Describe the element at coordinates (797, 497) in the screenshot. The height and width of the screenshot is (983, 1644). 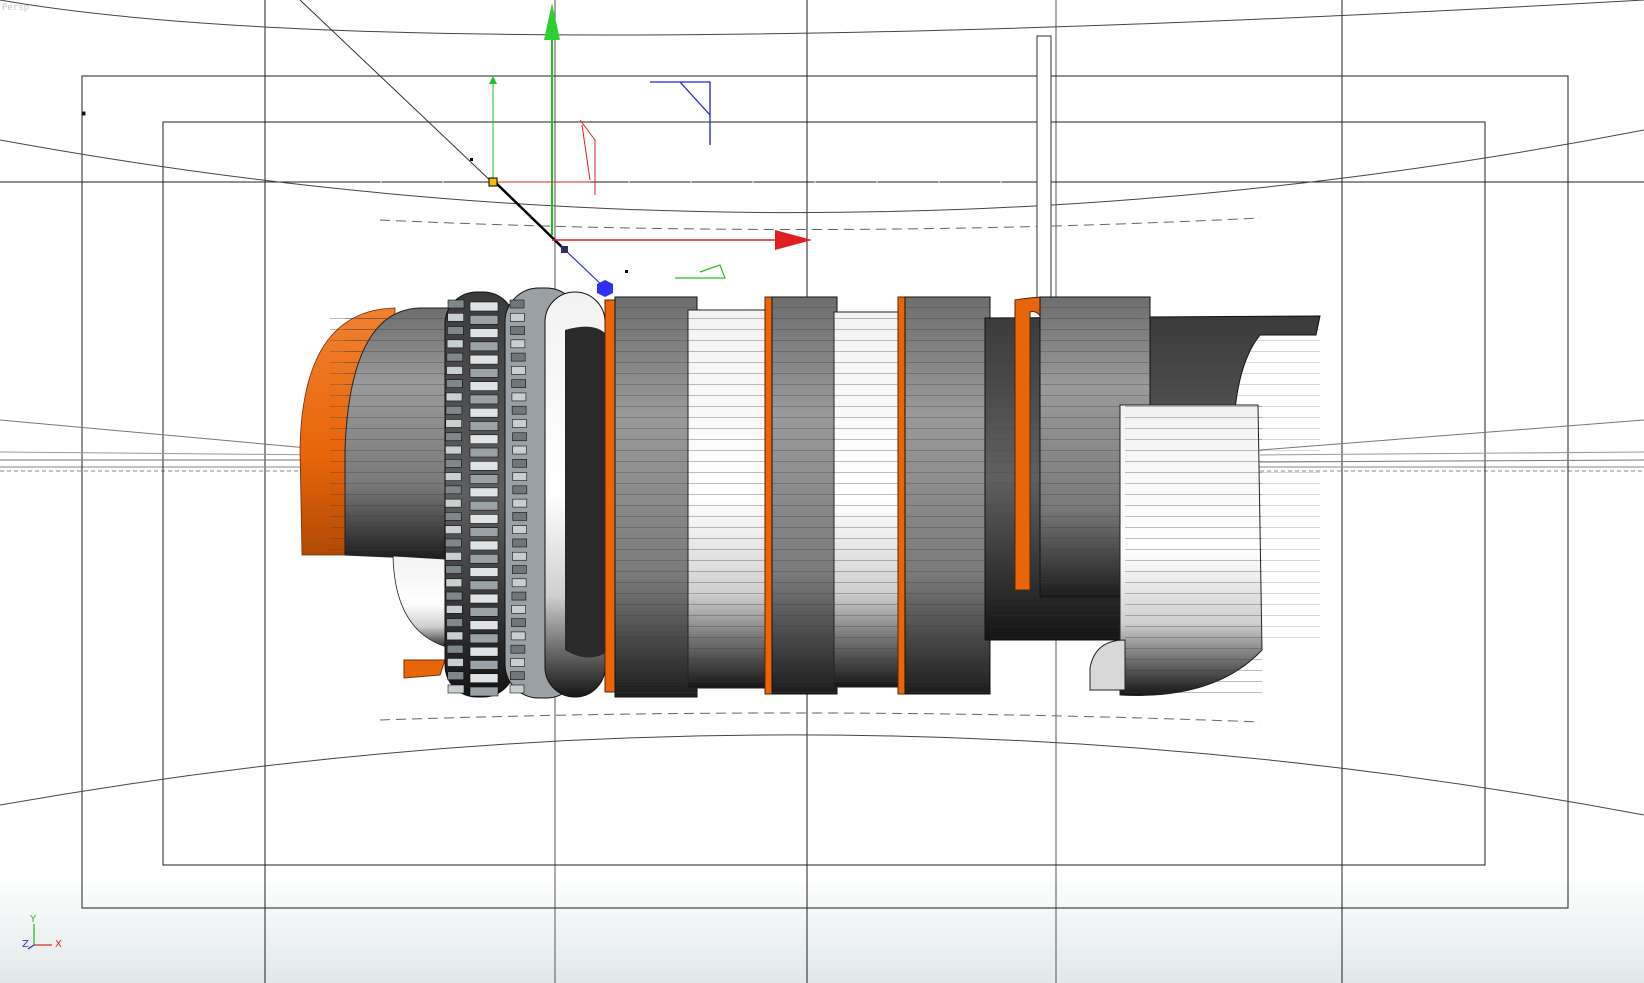
I see `main-body` at that location.